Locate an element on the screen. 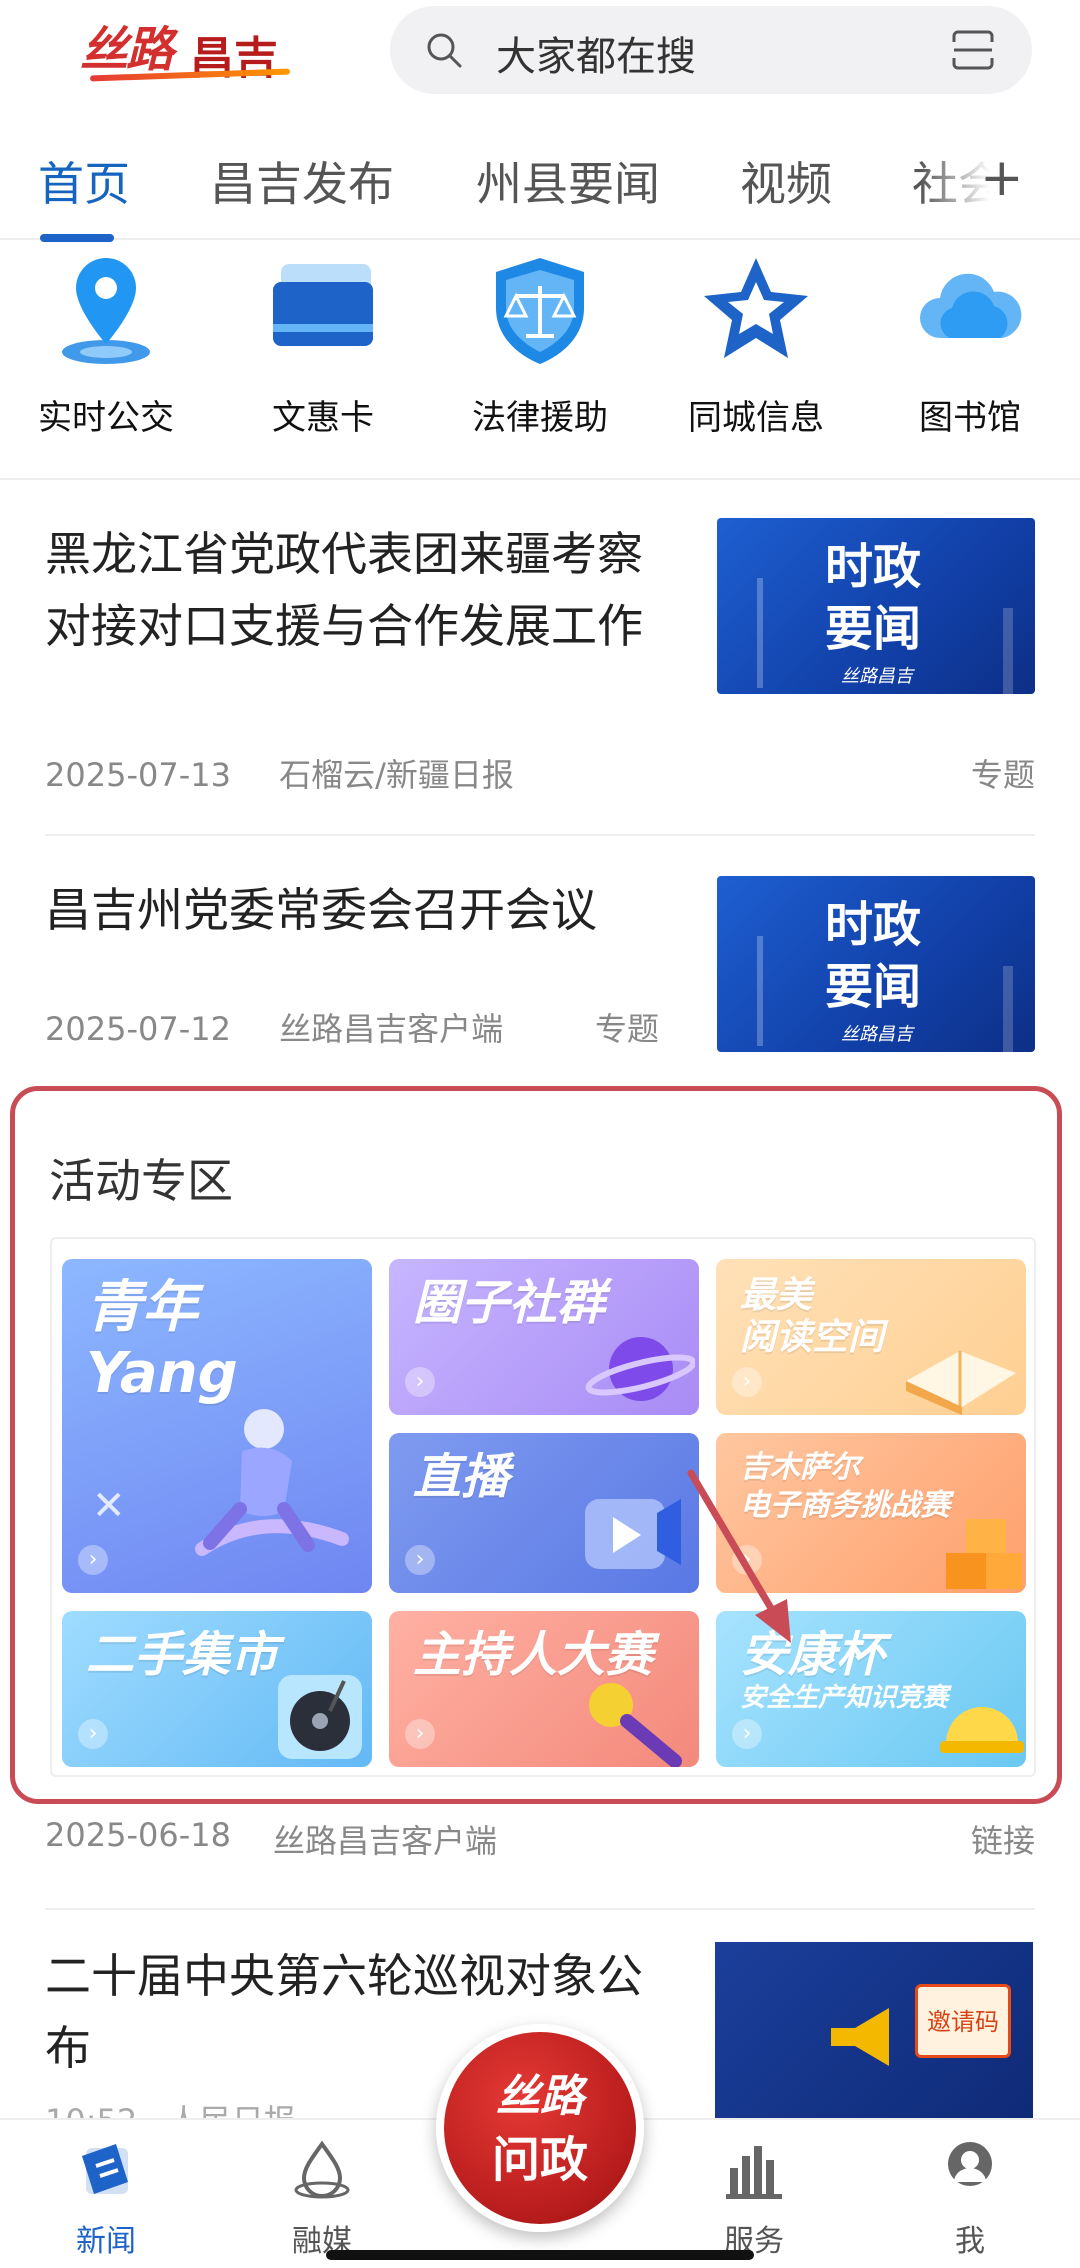  nav-media: 融媒 is located at coordinates (322, 2203).